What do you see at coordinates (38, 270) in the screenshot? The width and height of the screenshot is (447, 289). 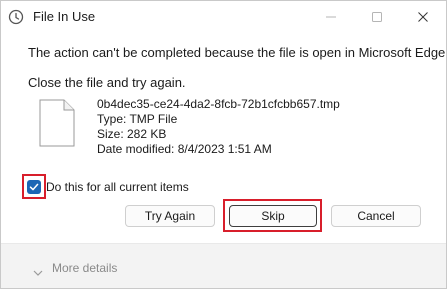 I see `chevron-down-icon` at bounding box center [38, 270].